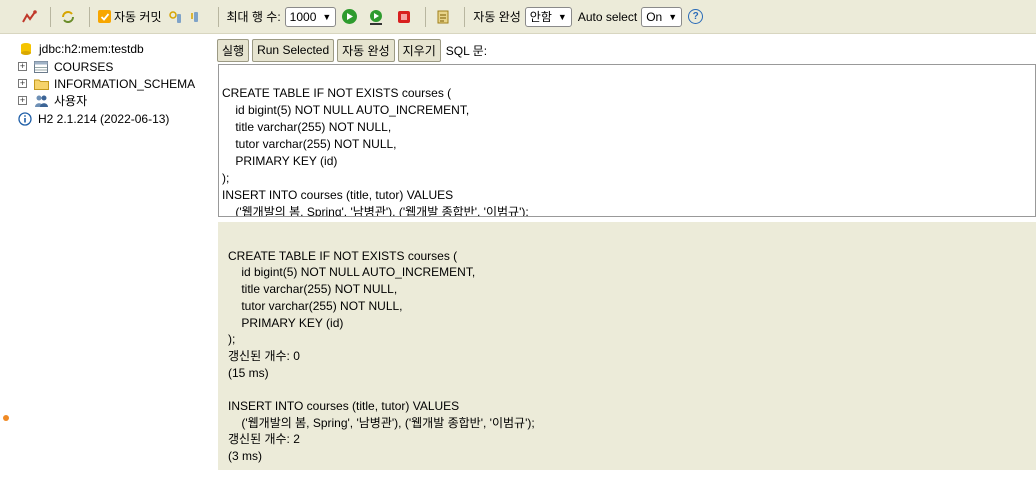 This screenshot has width=1036, height=498. Describe the element at coordinates (419, 50) in the screenshot. I see `clear-button: 지우기` at that location.